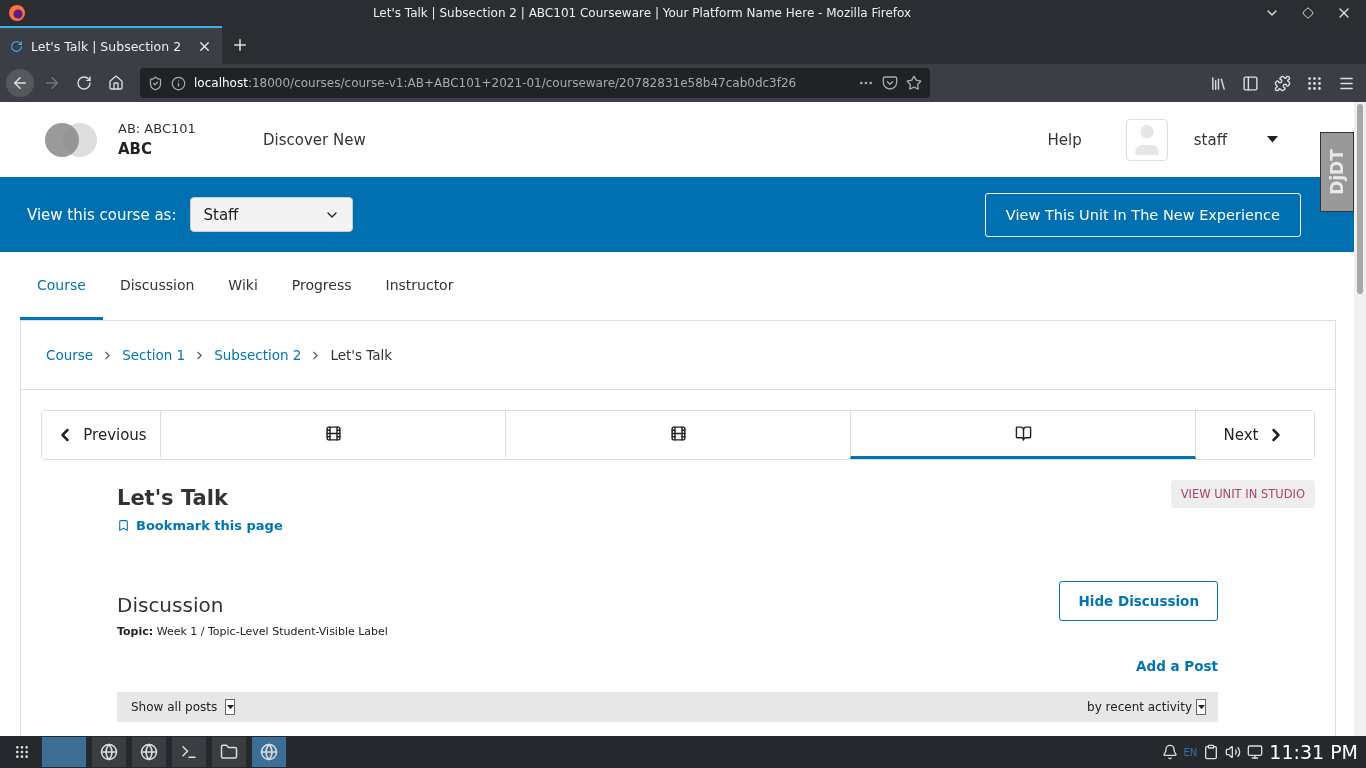  I want to click on current-page-label: Let's Talk, so click(361, 355).